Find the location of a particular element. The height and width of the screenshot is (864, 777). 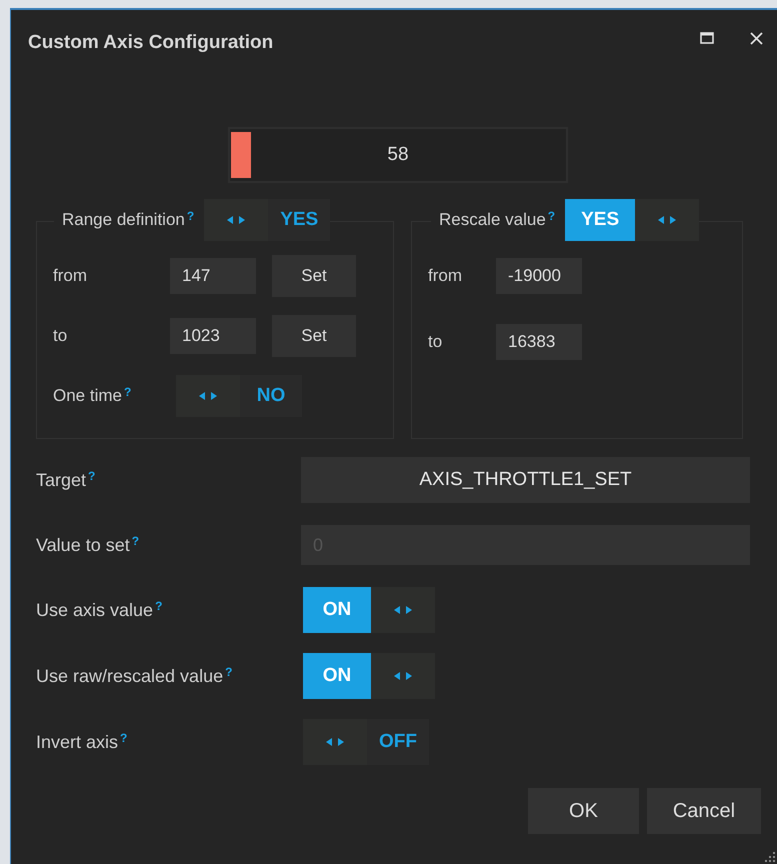

field-label: Target is located at coordinates (61, 480).